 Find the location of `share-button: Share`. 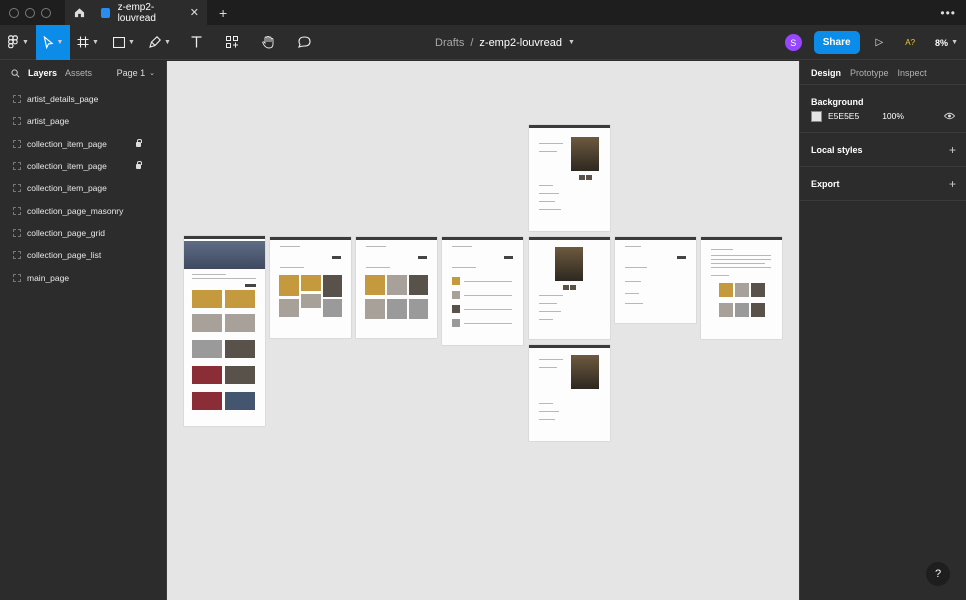

share-button: Share is located at coordinates (836, 42).